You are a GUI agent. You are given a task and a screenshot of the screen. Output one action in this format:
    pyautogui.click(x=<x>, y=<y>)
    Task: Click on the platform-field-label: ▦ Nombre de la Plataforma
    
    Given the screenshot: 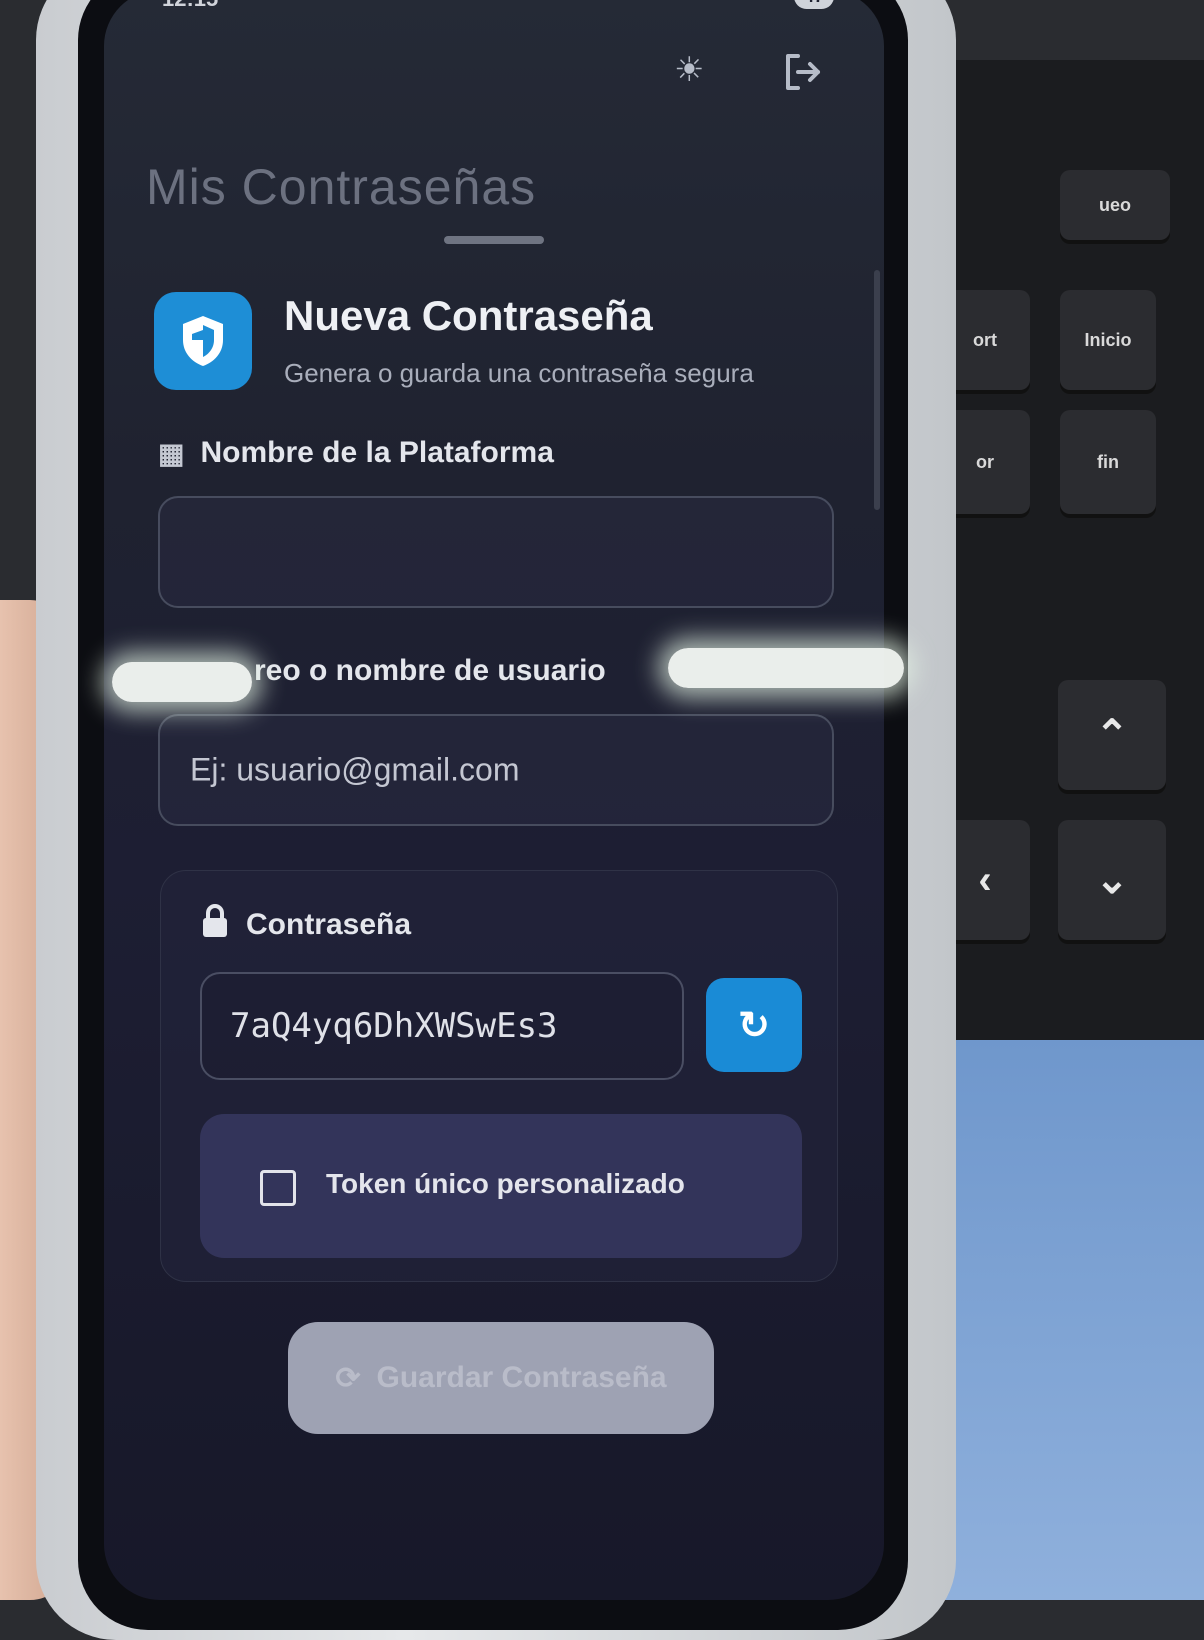 What is the action you would take?
    pyautogui.click(x=356, y=453)
    